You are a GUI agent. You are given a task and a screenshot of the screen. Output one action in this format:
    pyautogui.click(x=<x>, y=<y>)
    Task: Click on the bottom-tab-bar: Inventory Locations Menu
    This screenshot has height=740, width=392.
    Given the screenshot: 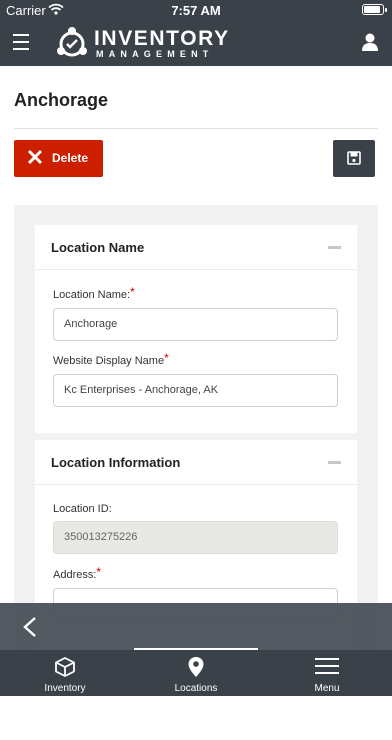 What is the action you would take?
    pyautogui.click(x=196, y=672)
    